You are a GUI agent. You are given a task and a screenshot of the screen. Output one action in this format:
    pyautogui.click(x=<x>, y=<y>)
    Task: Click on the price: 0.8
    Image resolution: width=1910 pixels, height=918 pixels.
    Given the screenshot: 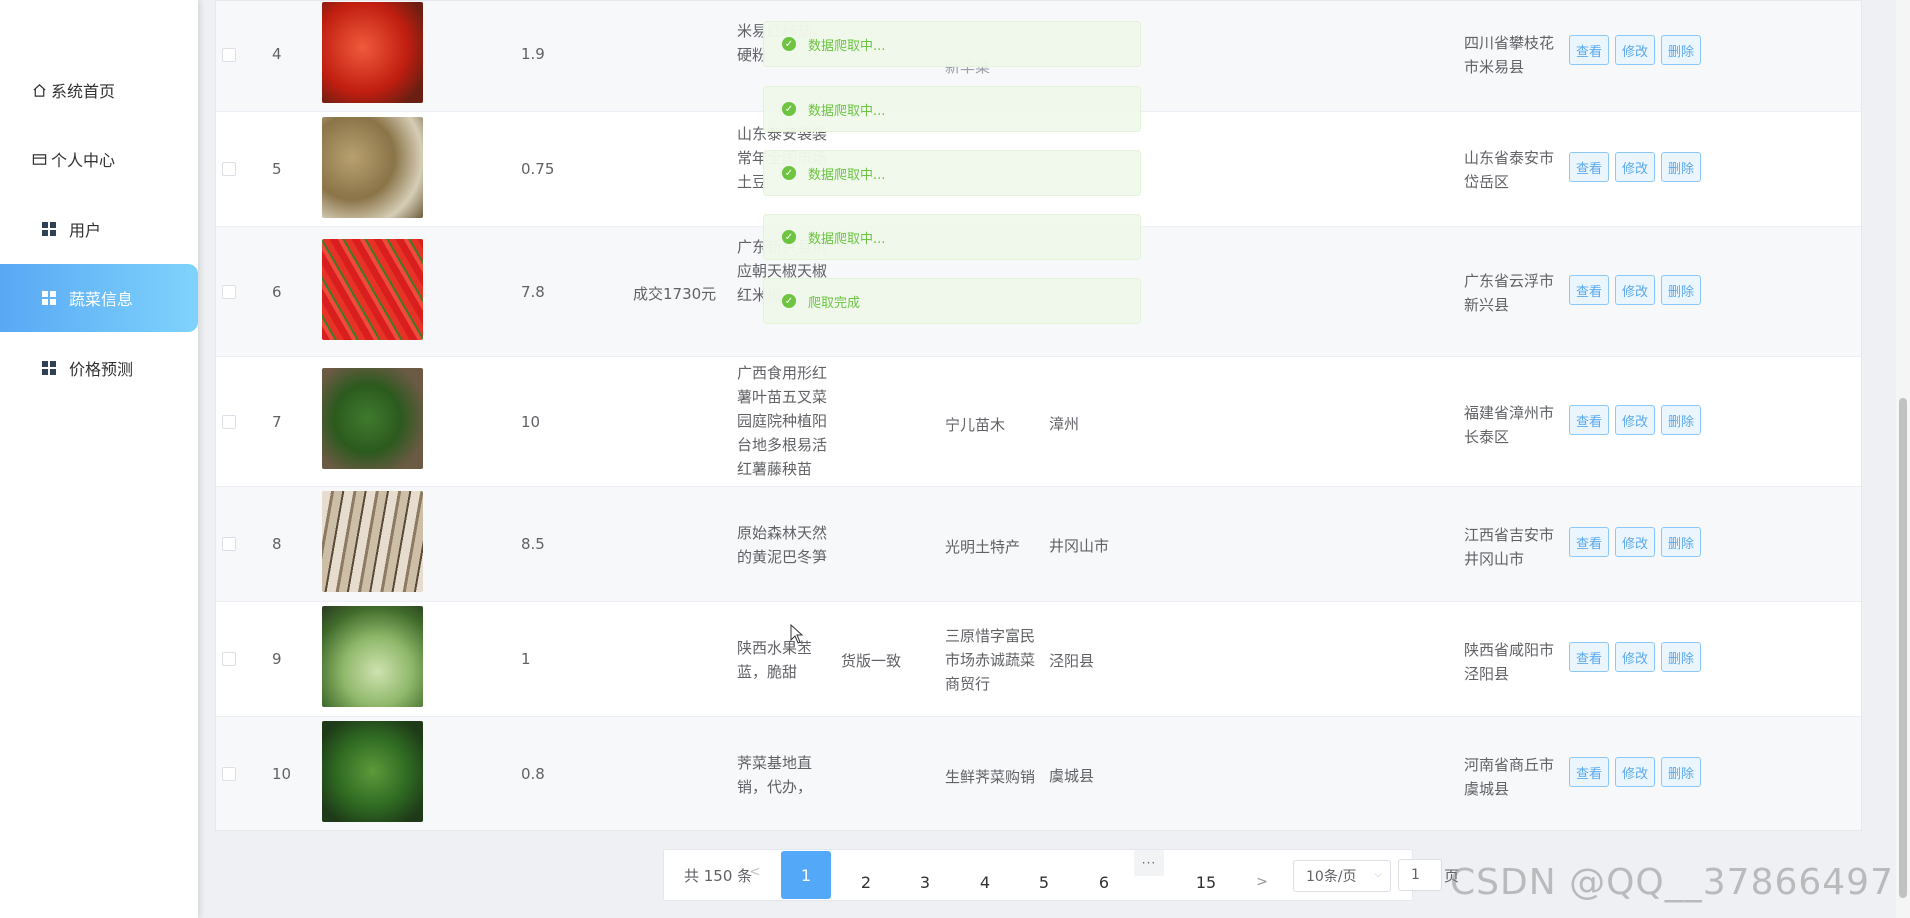 What is the action you would take?
    pyautogui.click(x=533, y=774)
    